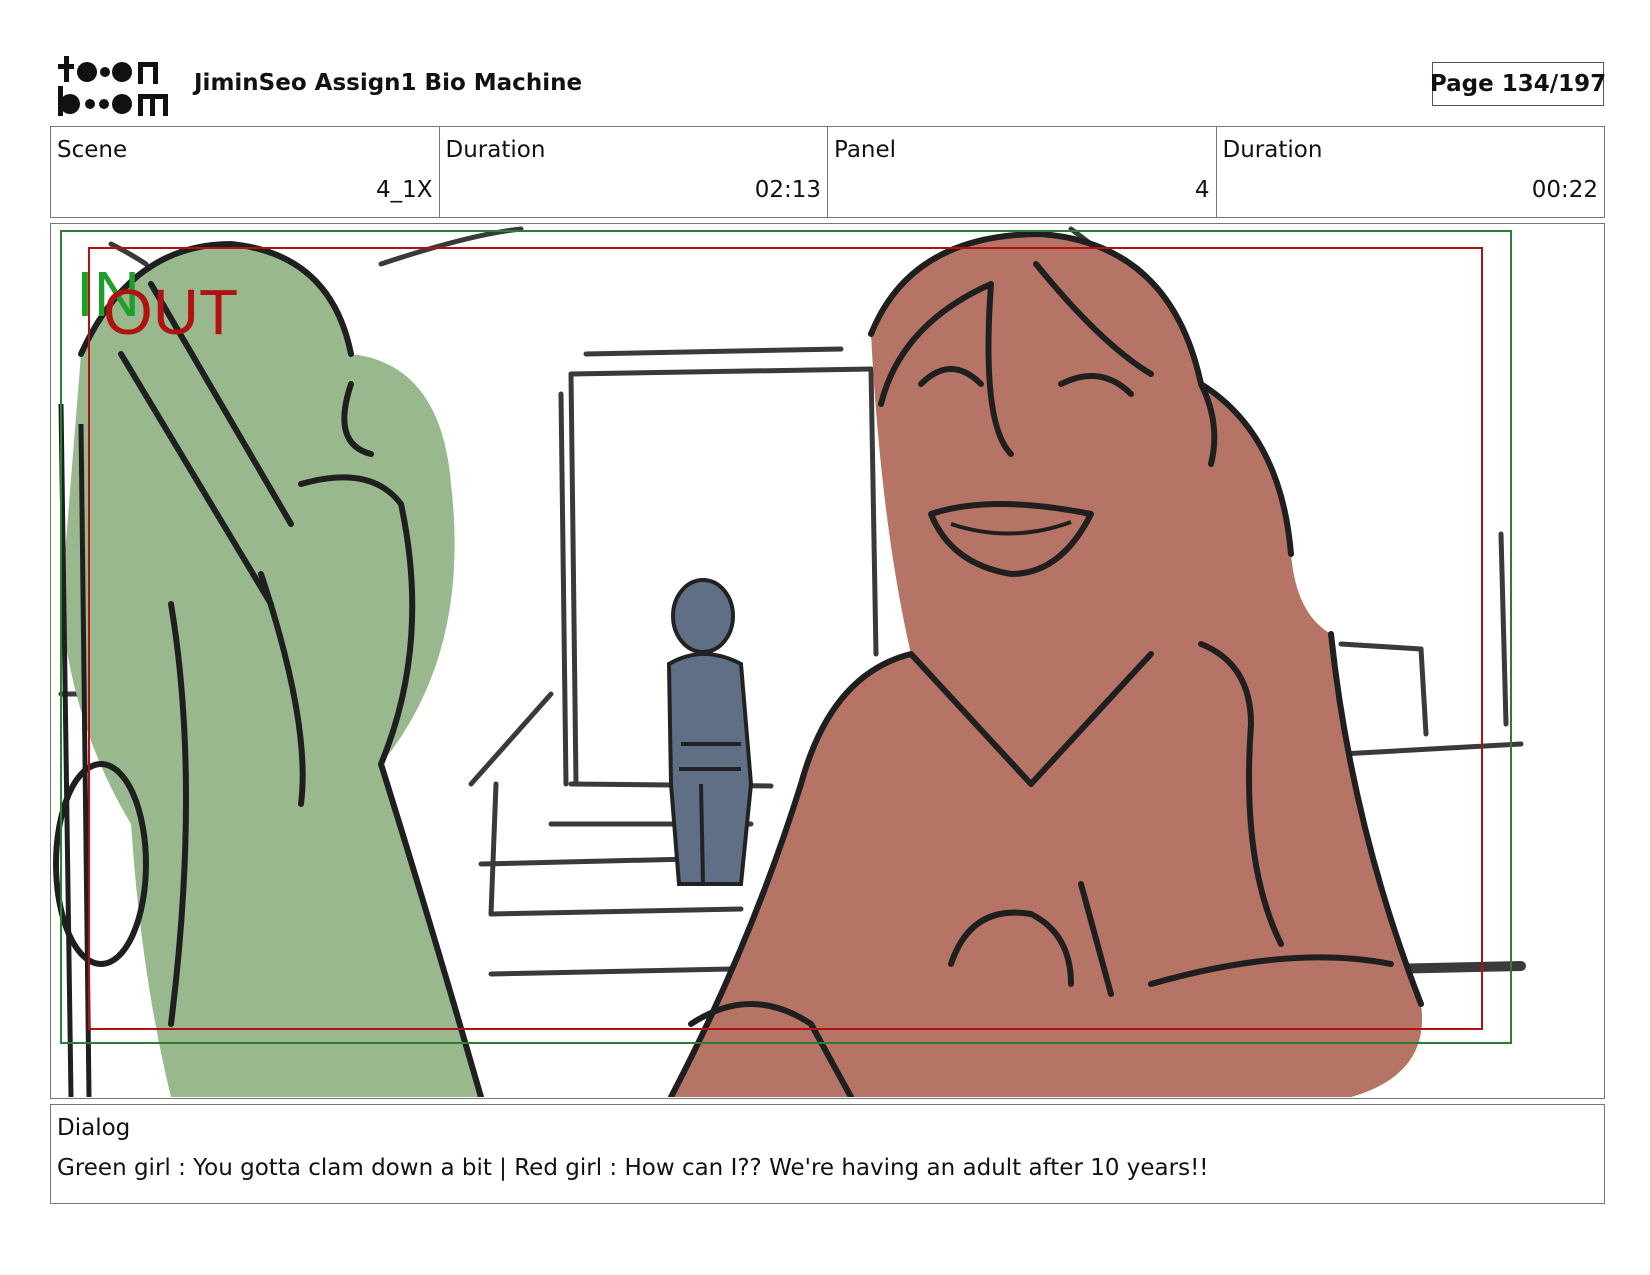  Describe the element at coordinates (111, 85) in the screenshot. I see `toon-boom-logo: toon` at that location.